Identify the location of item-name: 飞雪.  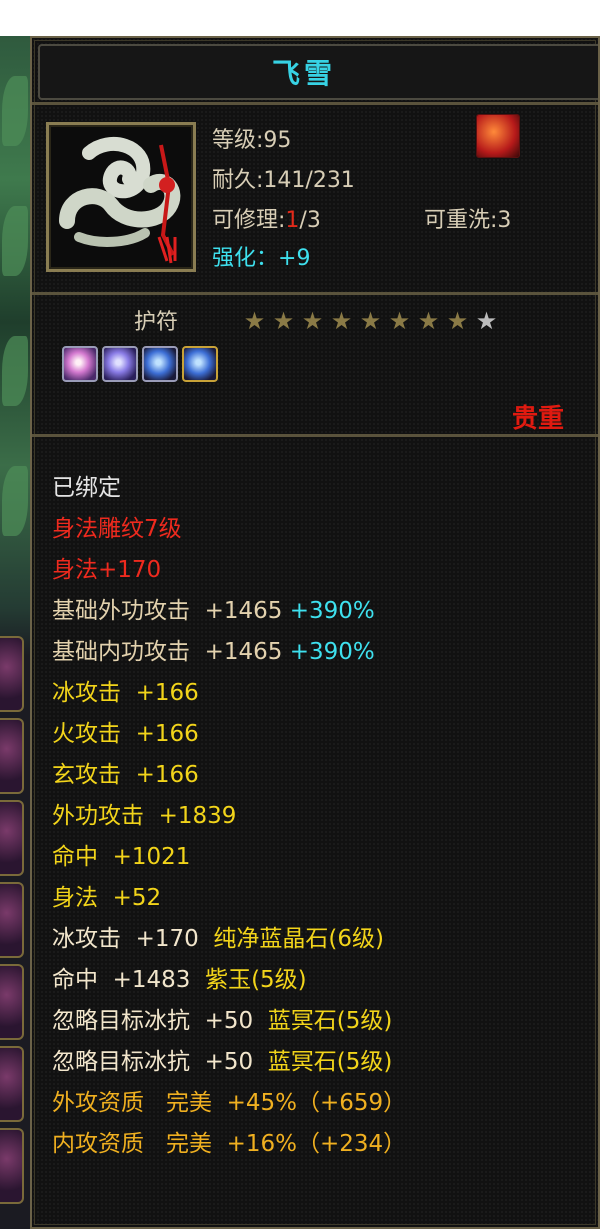
(303, 73).